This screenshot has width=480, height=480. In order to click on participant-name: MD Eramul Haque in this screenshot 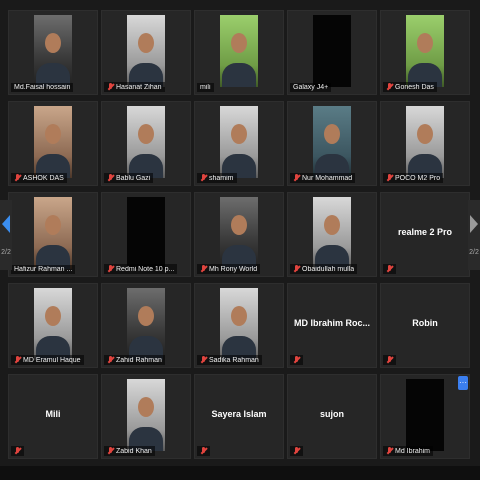, I will do `click(52, 360)`.